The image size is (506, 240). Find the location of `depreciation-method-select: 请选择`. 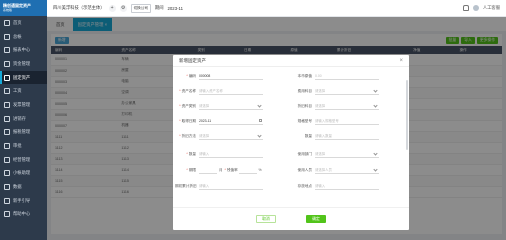

depreciation-method-select: 请选择 is located at coordinates (231, 136).